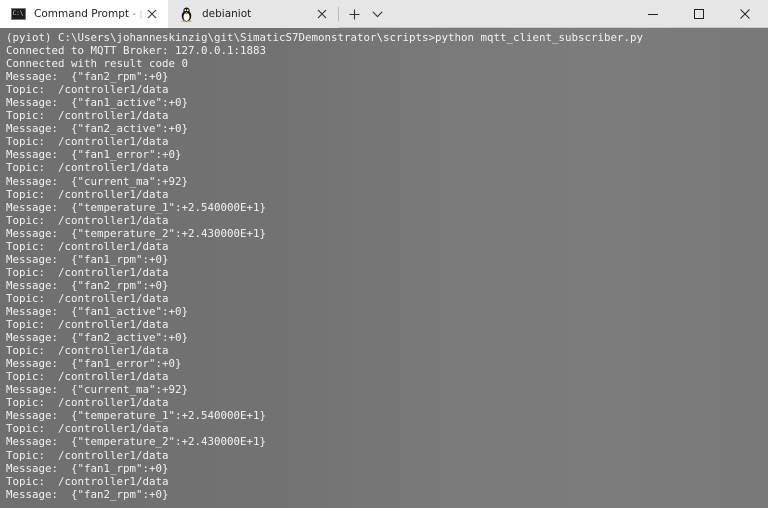 The width and height of the screenshot is (768, 508). I want to click on close-icon, so click(745, 14).